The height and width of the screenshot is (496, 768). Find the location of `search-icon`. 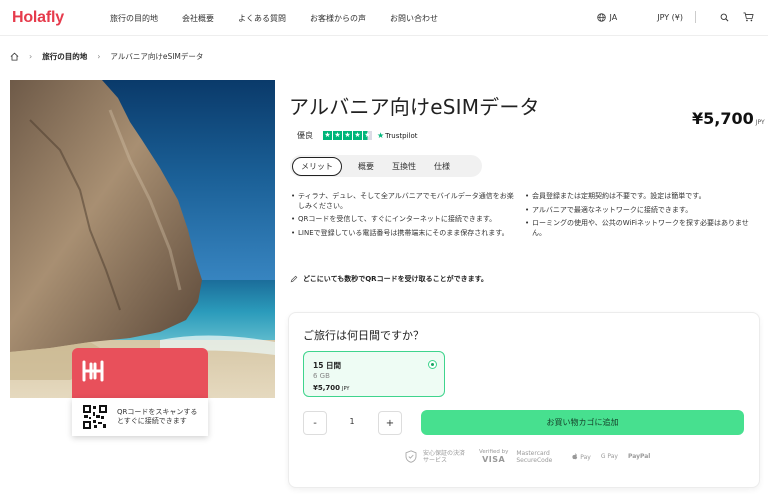

search-icon is located at coordinates (724, 17).